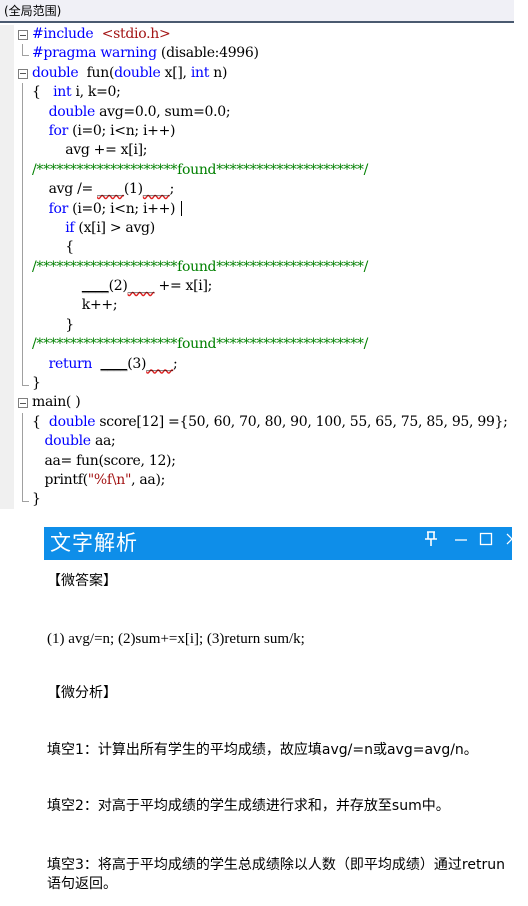 This screenshot has width=528, height=906. Describe the element at coordinates (265, 34) in the screenshot. I see `code-line: #include <stdio.h>` at that location.